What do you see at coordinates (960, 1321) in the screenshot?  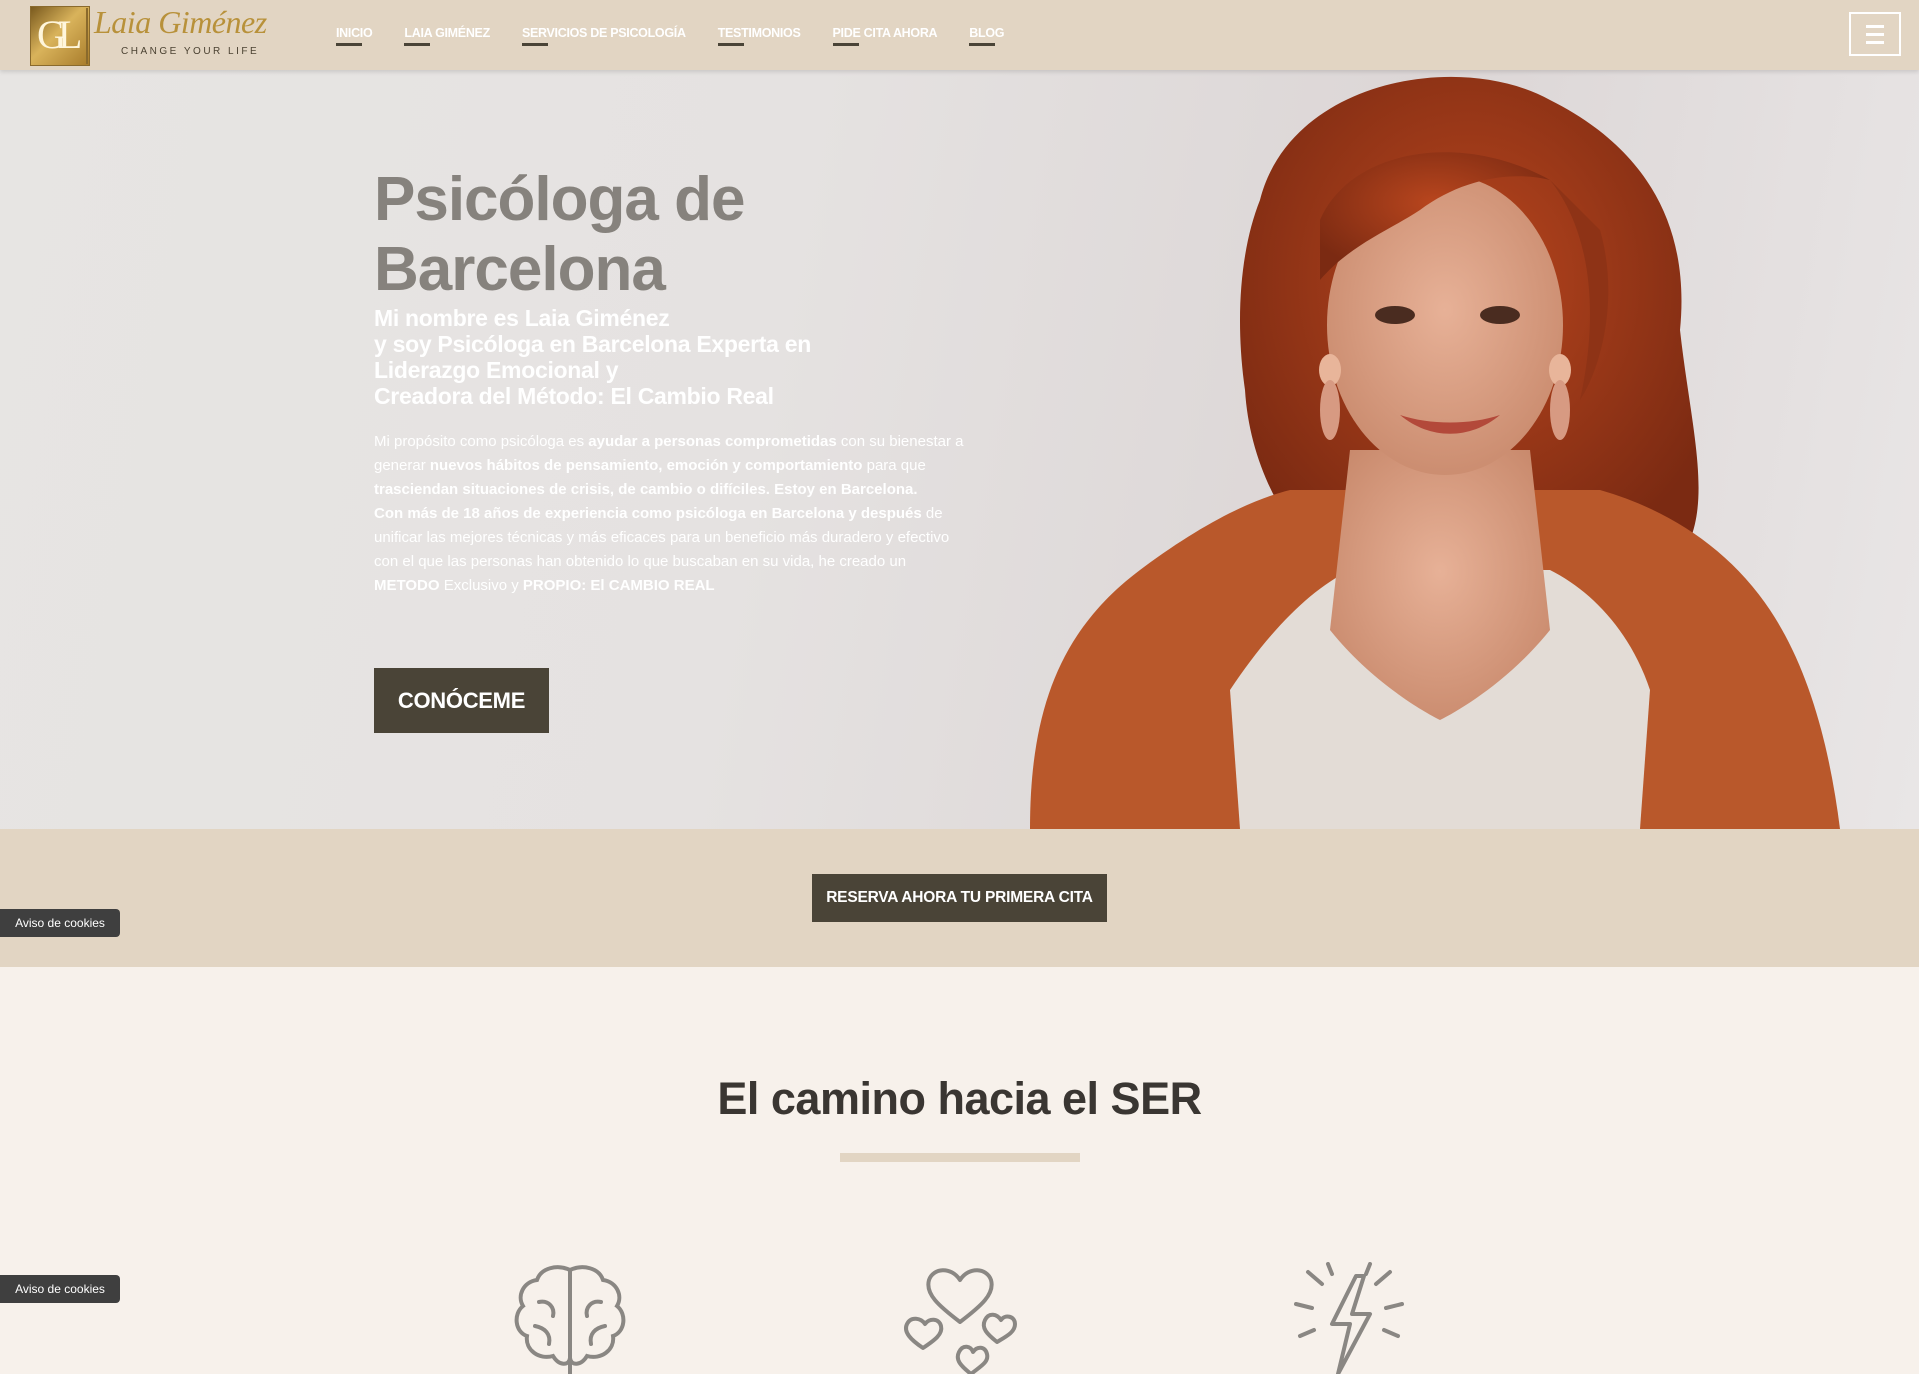 I see `hearts-icon` at bounding box center [960, 1321].